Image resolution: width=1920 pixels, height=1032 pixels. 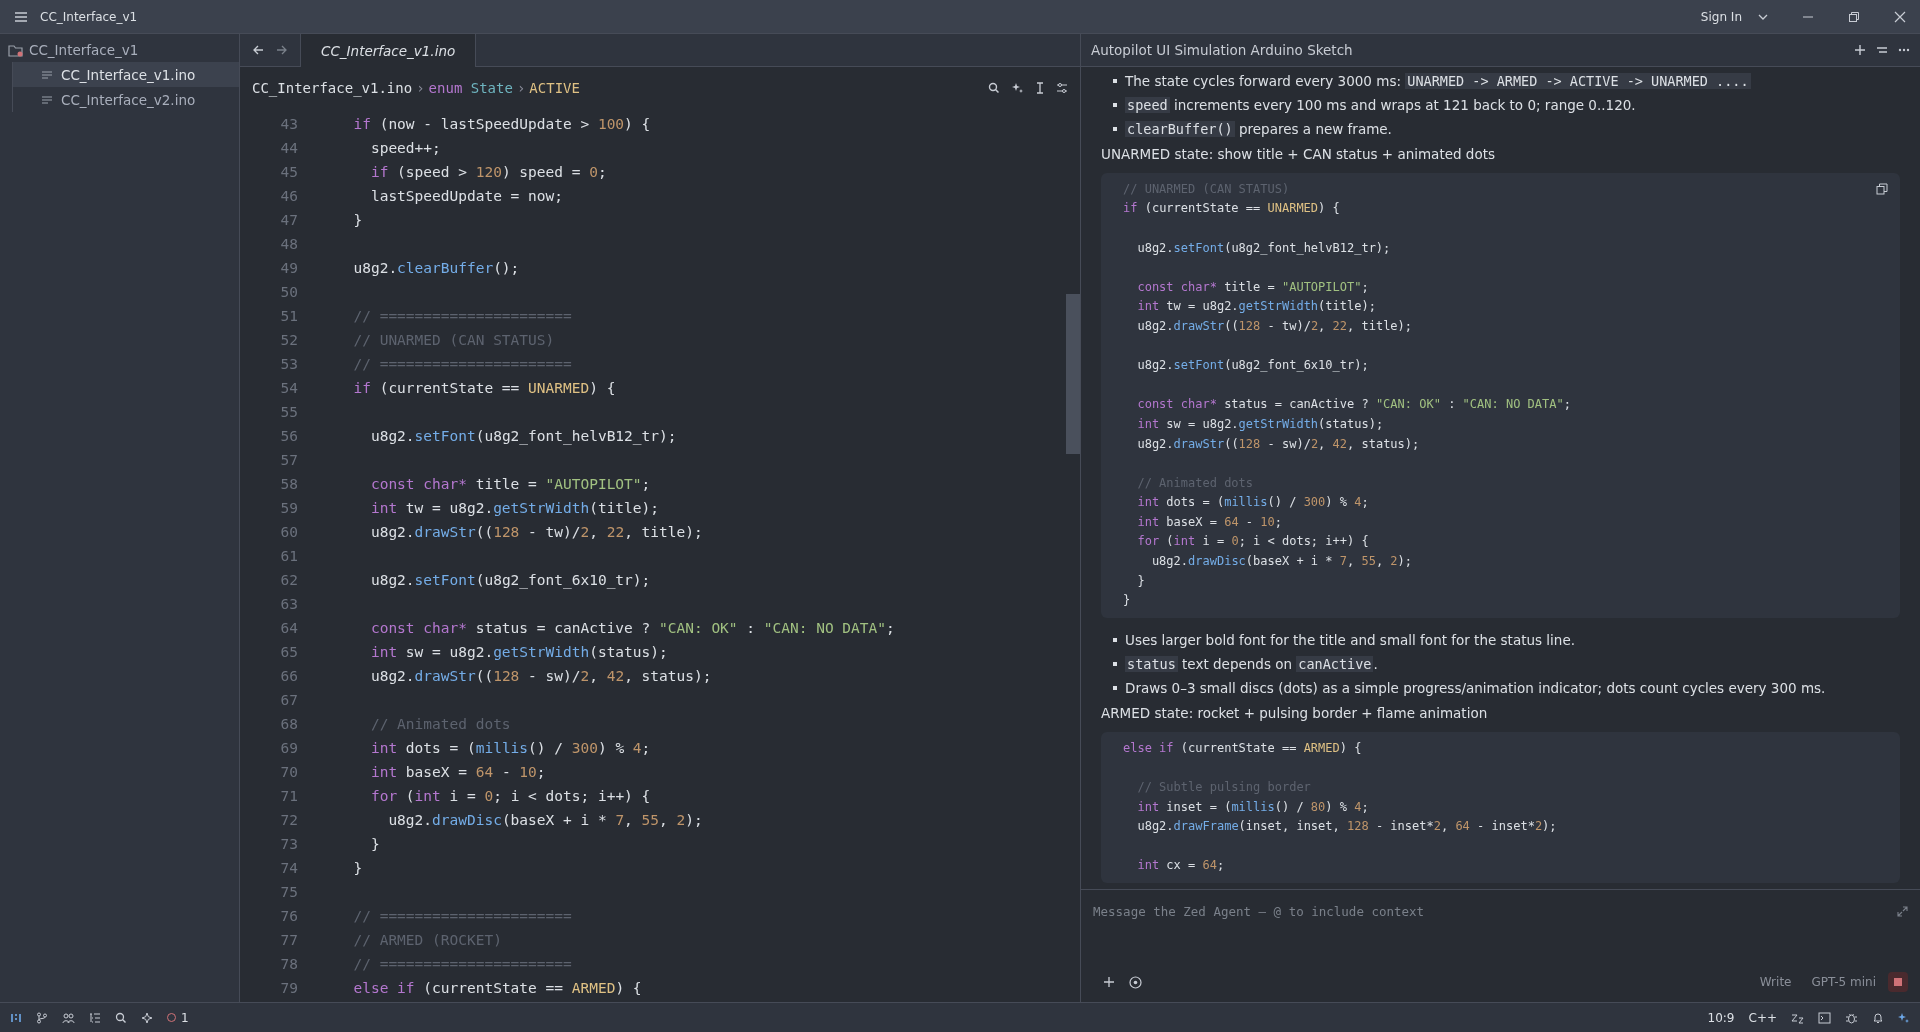 I want to click on code-line: }, so click(x=357, y=220).